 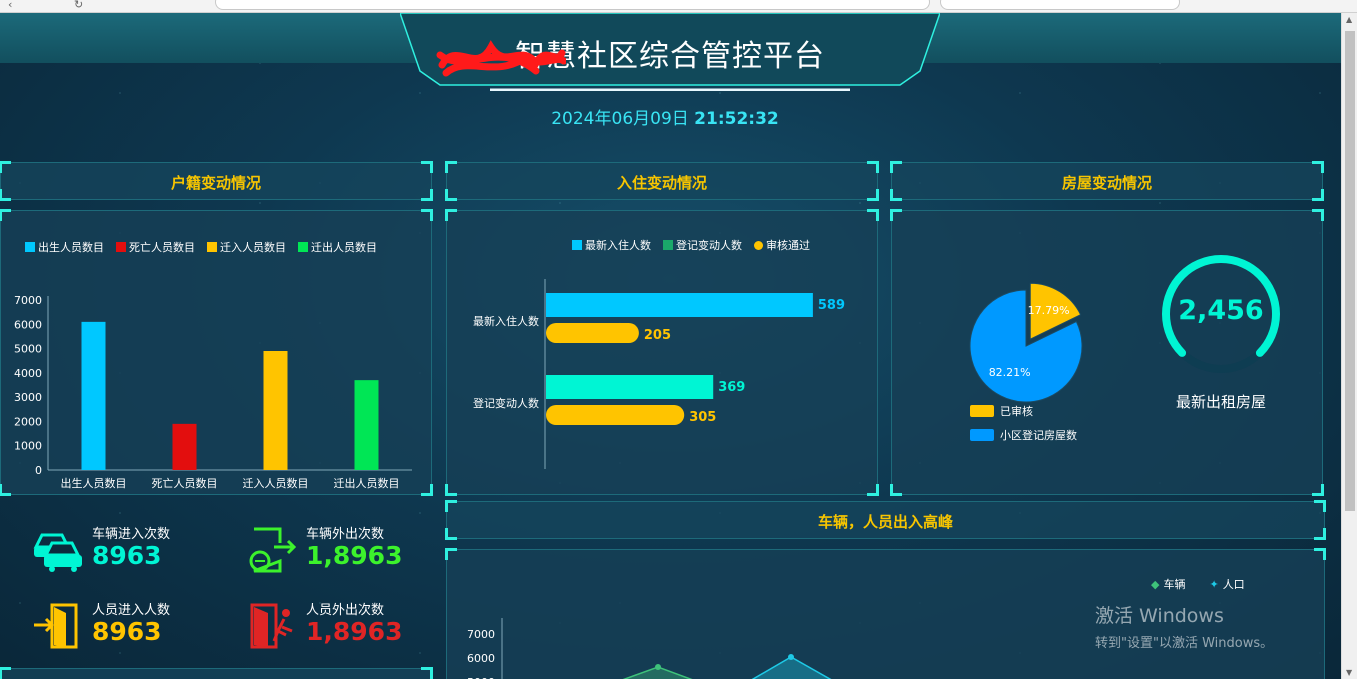 What do you see at coordinates (57, 552) in the screenshot?
I see `car-icon` at bounding box center [57, 552].